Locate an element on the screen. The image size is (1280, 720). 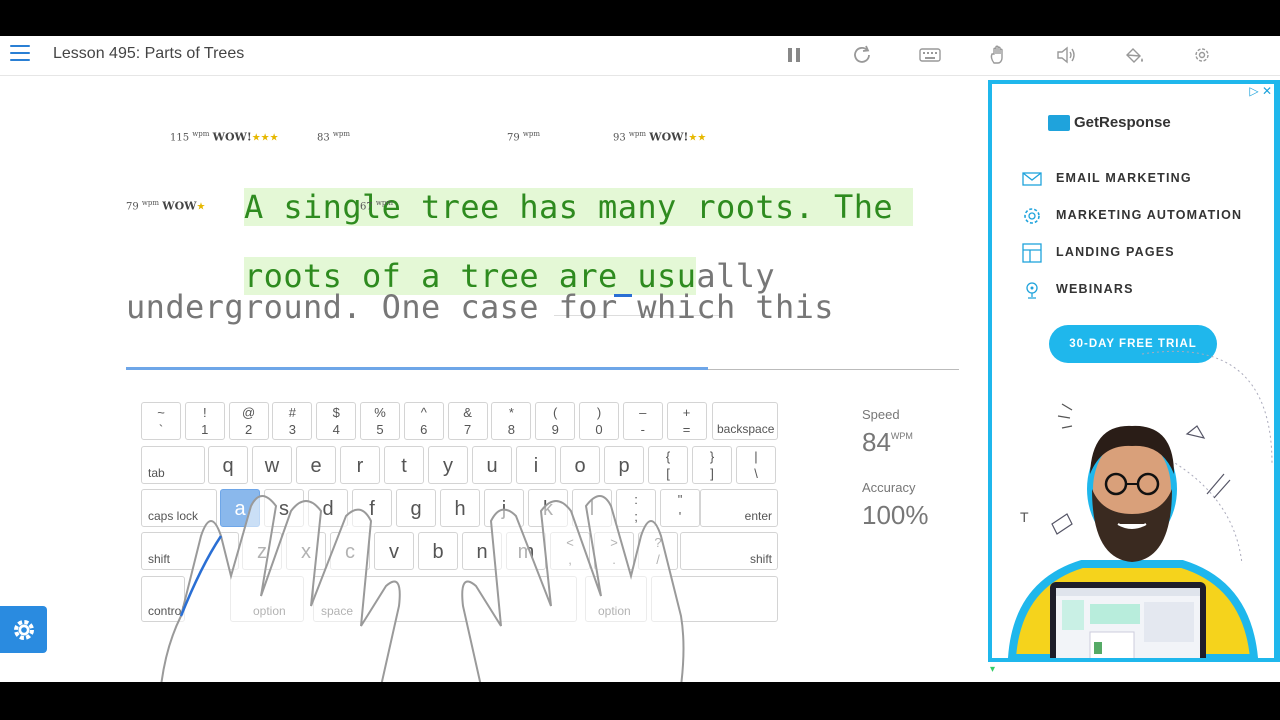
pause-icon is located at coordinates (794, 55).